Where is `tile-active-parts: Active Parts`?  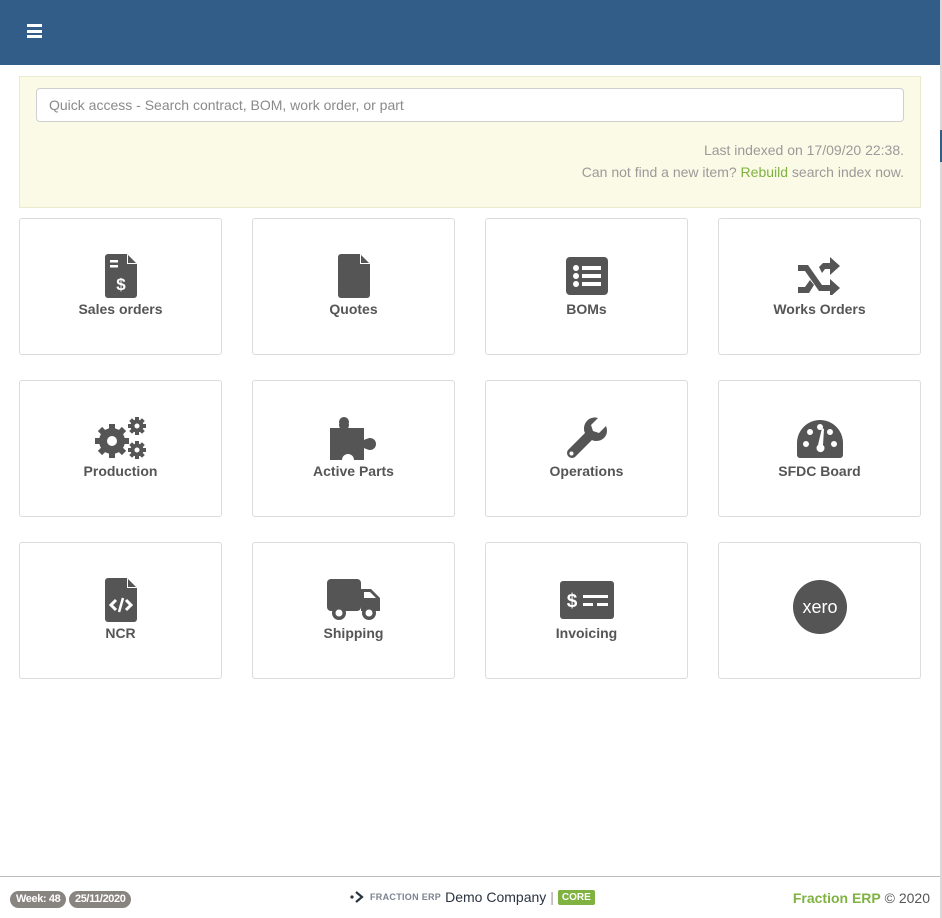
tile-active-parts: Active Parts is located at coordinates (353, 448).